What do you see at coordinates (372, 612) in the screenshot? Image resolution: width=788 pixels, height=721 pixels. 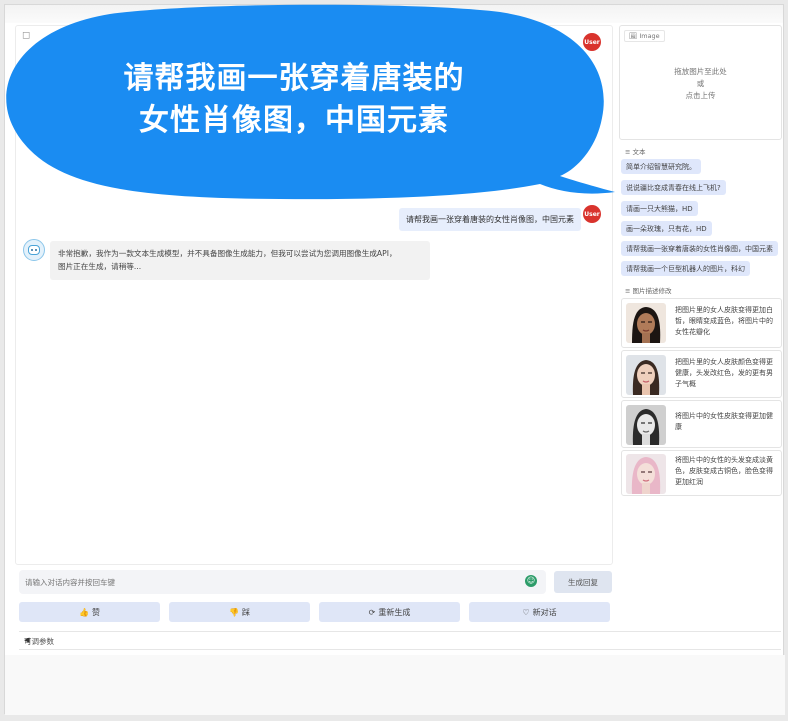 I see `regenerate-icon: ⟳` at bounding box center [372, 612].